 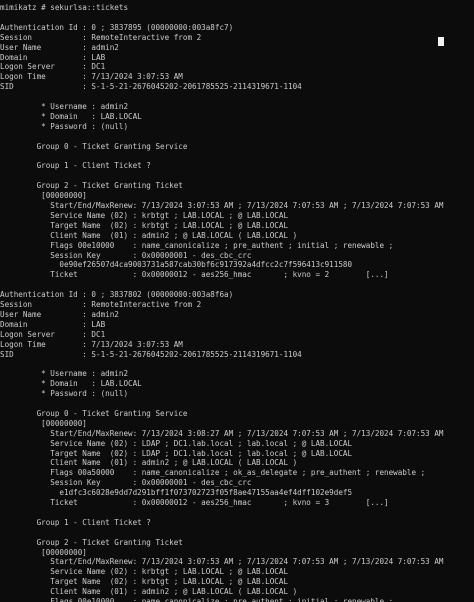 I want to click on text-cursor, so click(x=441, y=41).